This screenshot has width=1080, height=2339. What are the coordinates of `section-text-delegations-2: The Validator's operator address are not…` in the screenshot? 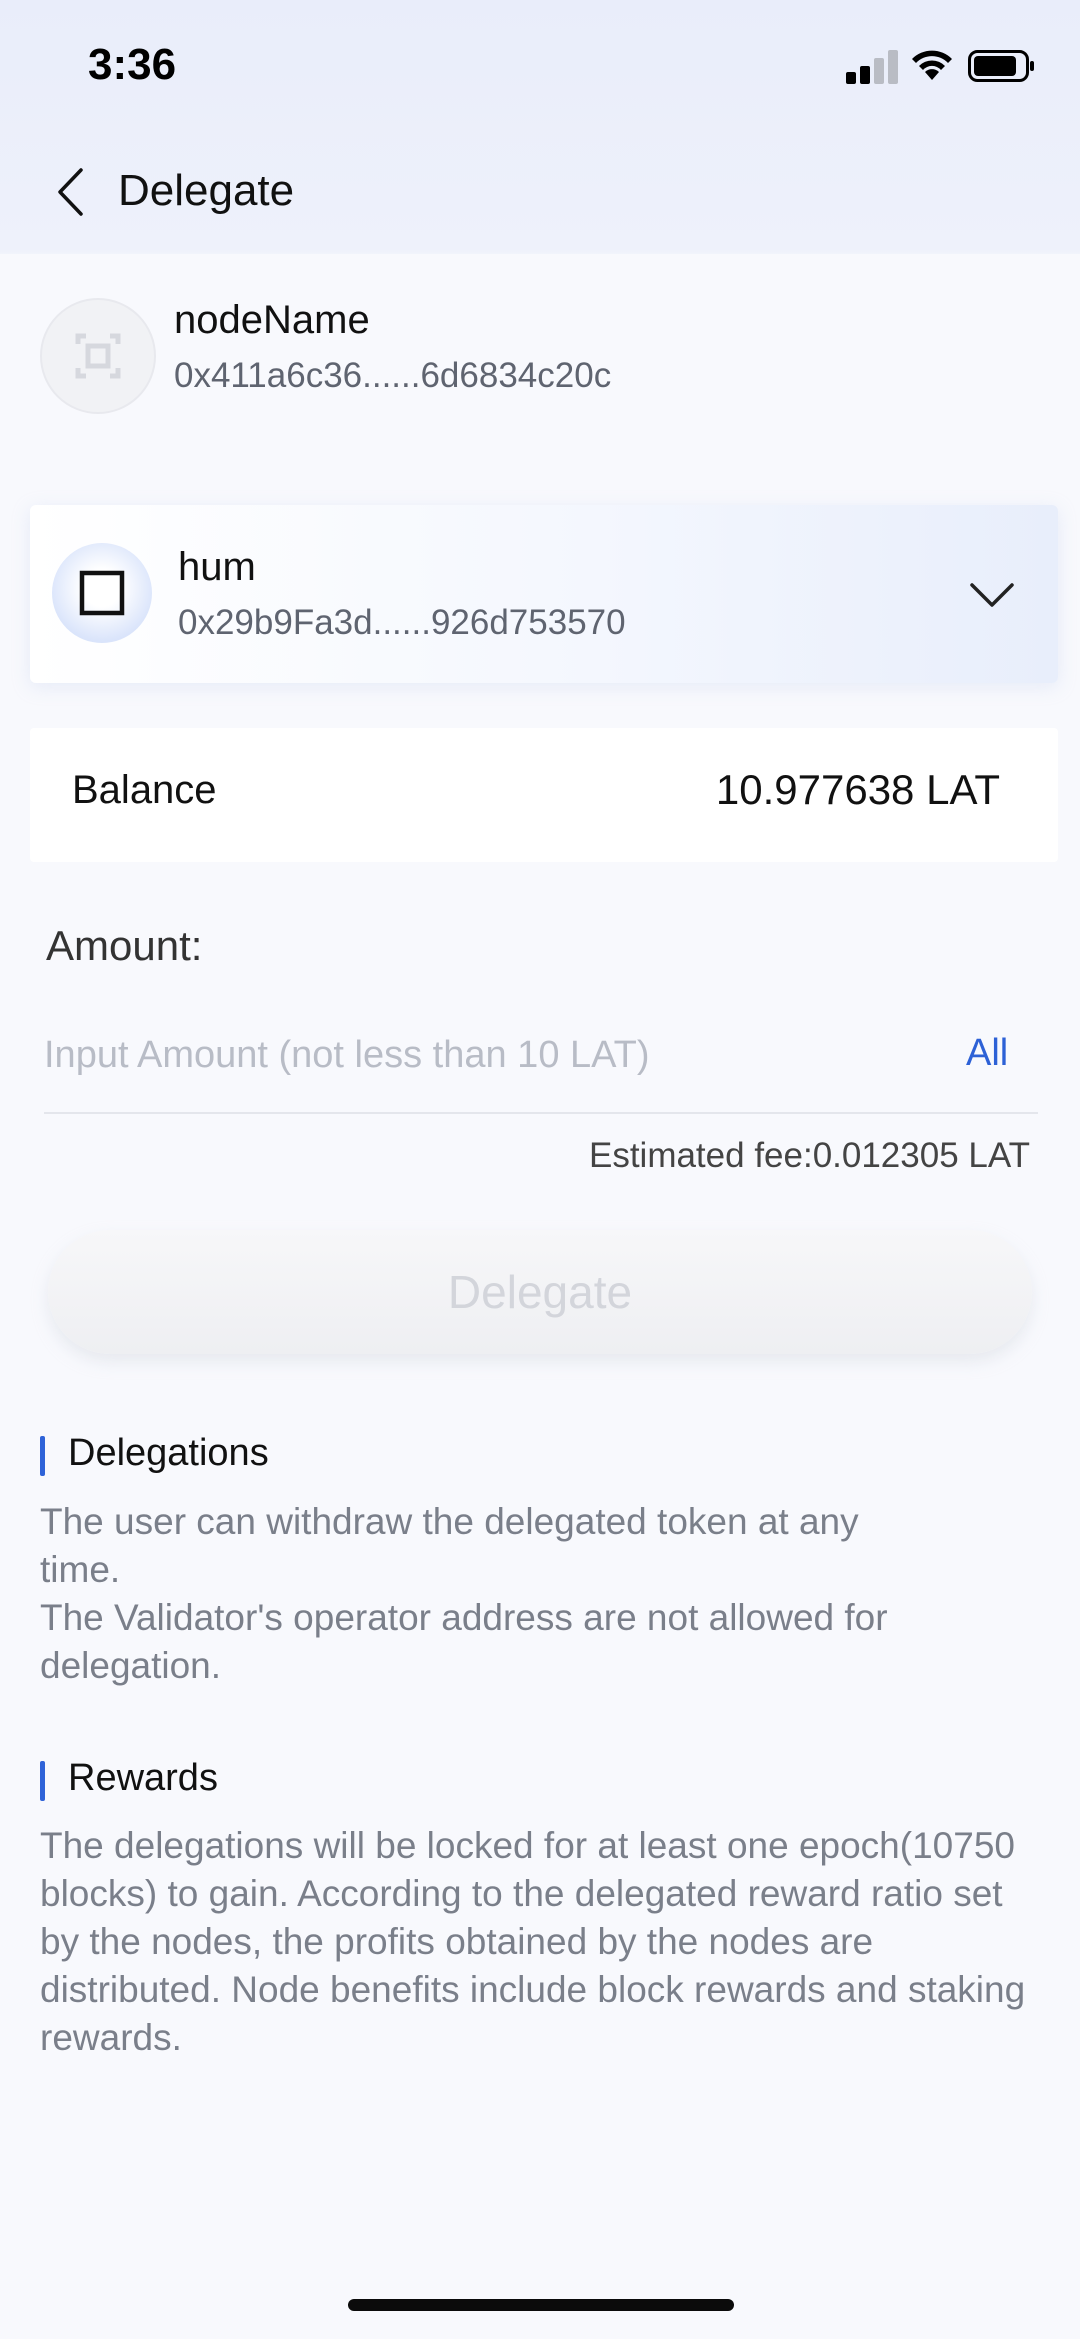 It's located at (464, 1641).